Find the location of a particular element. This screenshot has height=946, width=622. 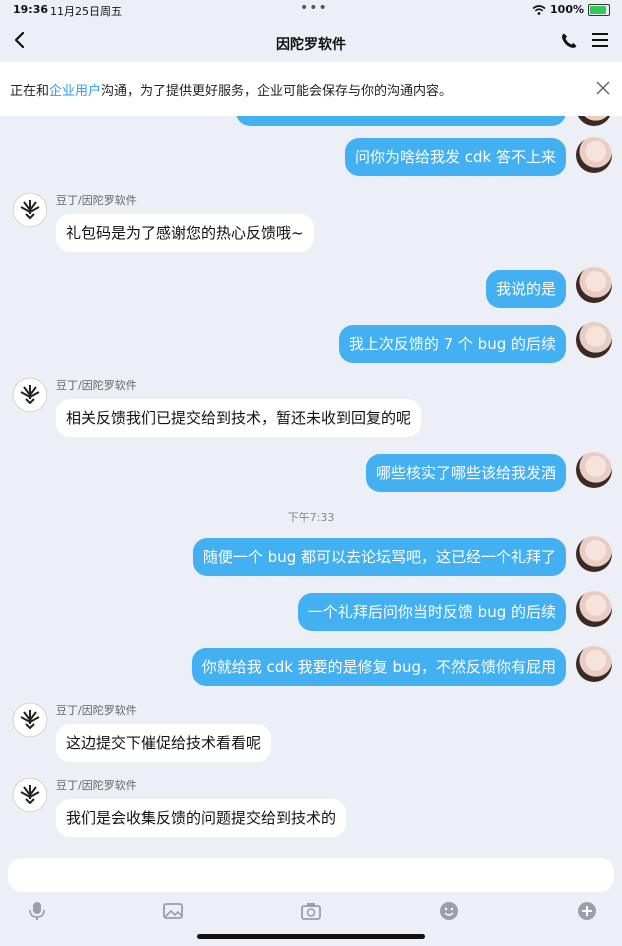

message-bubble-incoming: 相关反馈我们已提交给到技术，暂还未收到回复的呢 is located at coordinates (239, 418).